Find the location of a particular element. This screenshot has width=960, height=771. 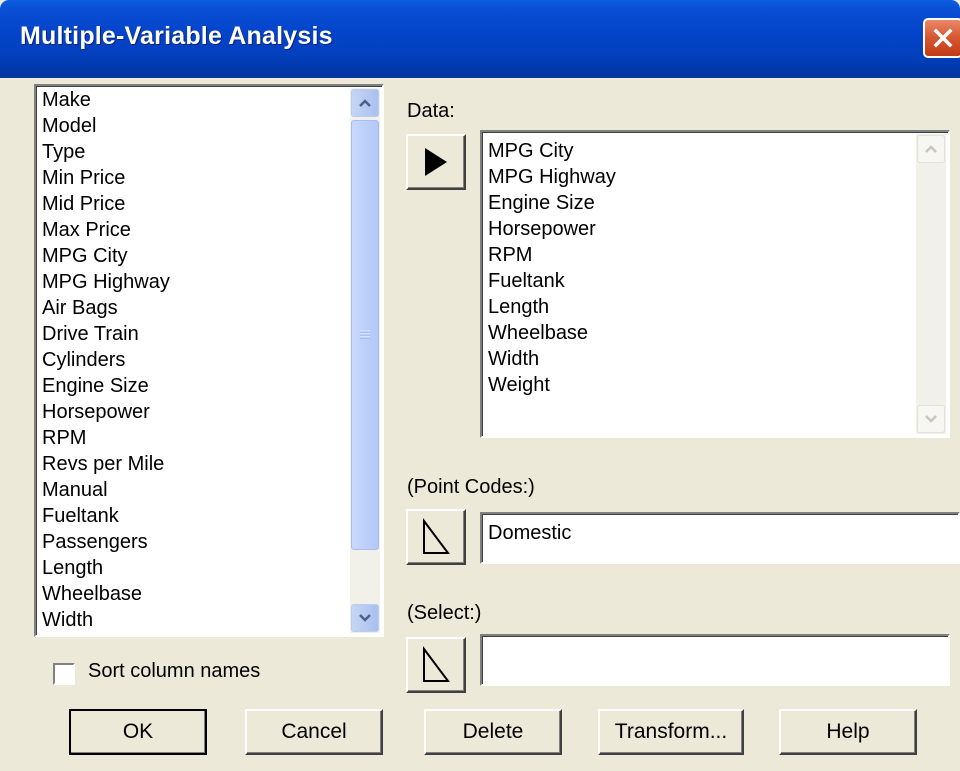

list-item: Passengers is located at coordinates (194, 542).